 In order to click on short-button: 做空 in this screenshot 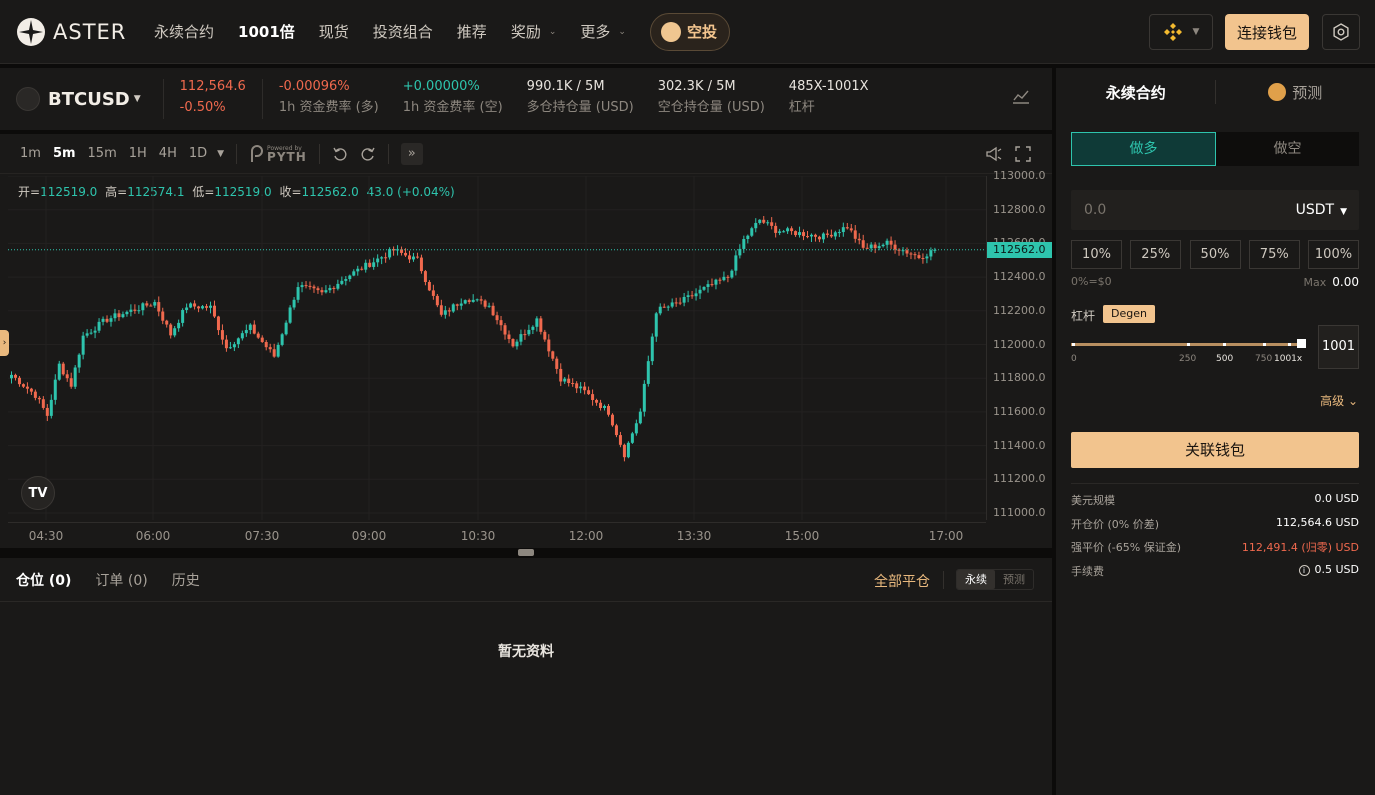, I will do `click(1287, 149)`.